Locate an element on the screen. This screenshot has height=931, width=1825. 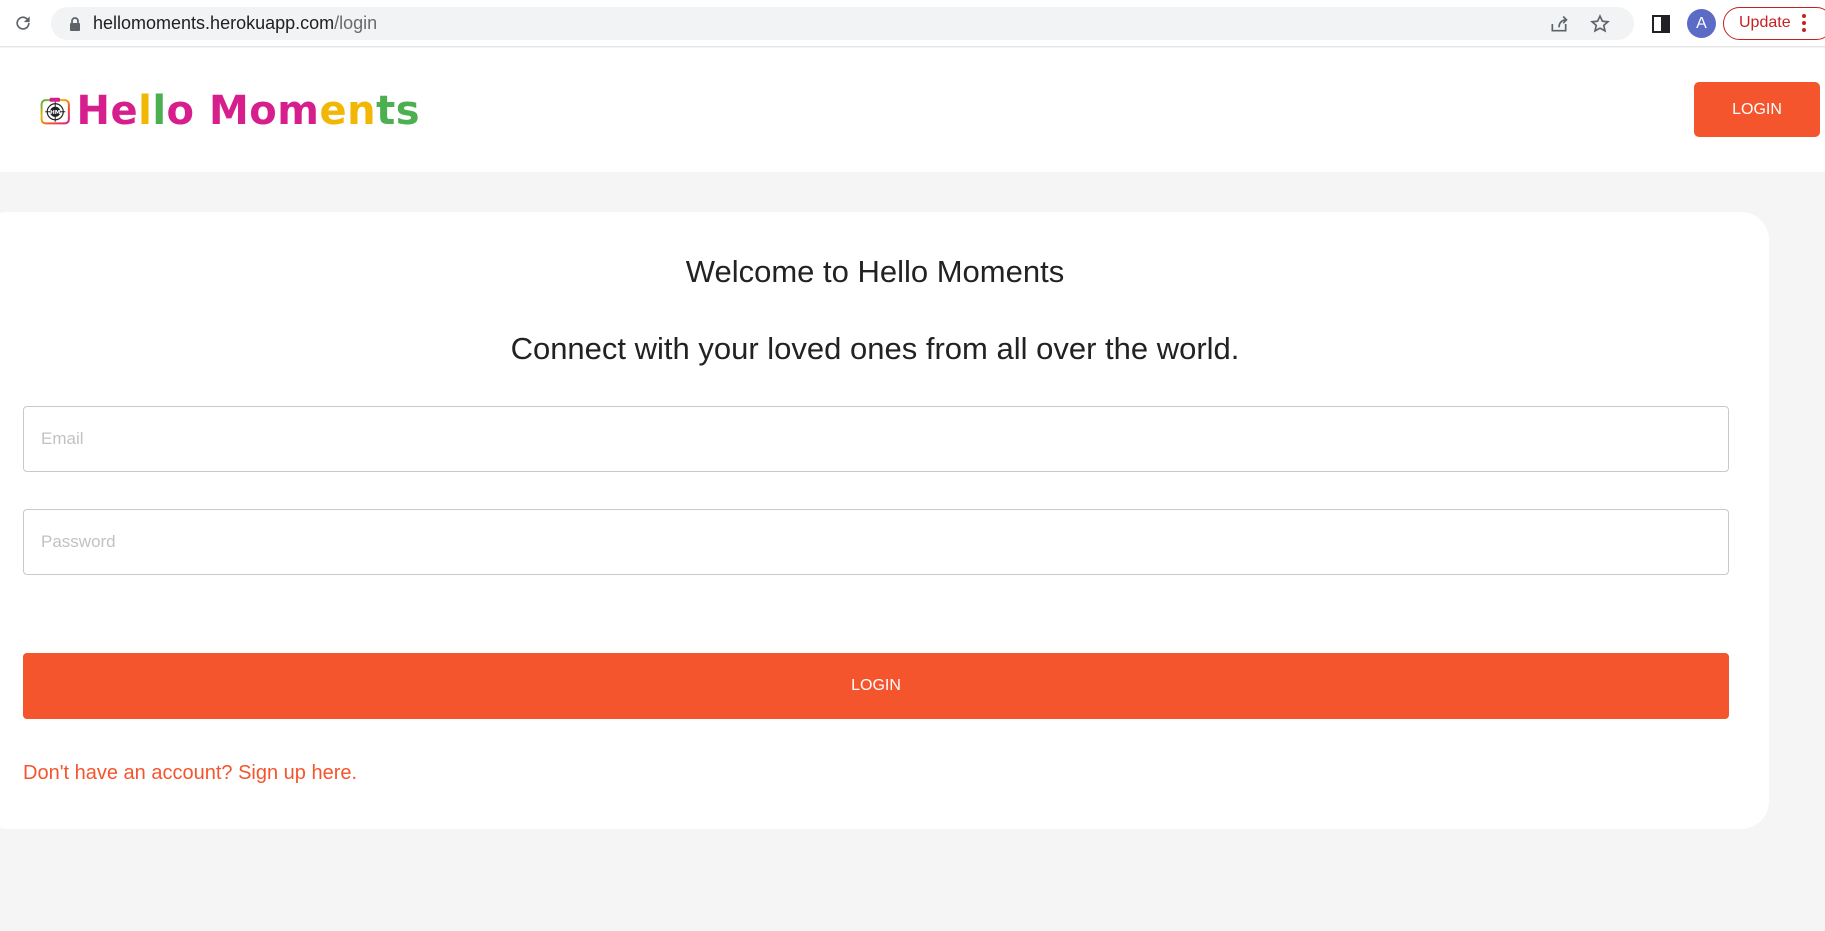
logo-letter: s is located at coordinates (407, 111).